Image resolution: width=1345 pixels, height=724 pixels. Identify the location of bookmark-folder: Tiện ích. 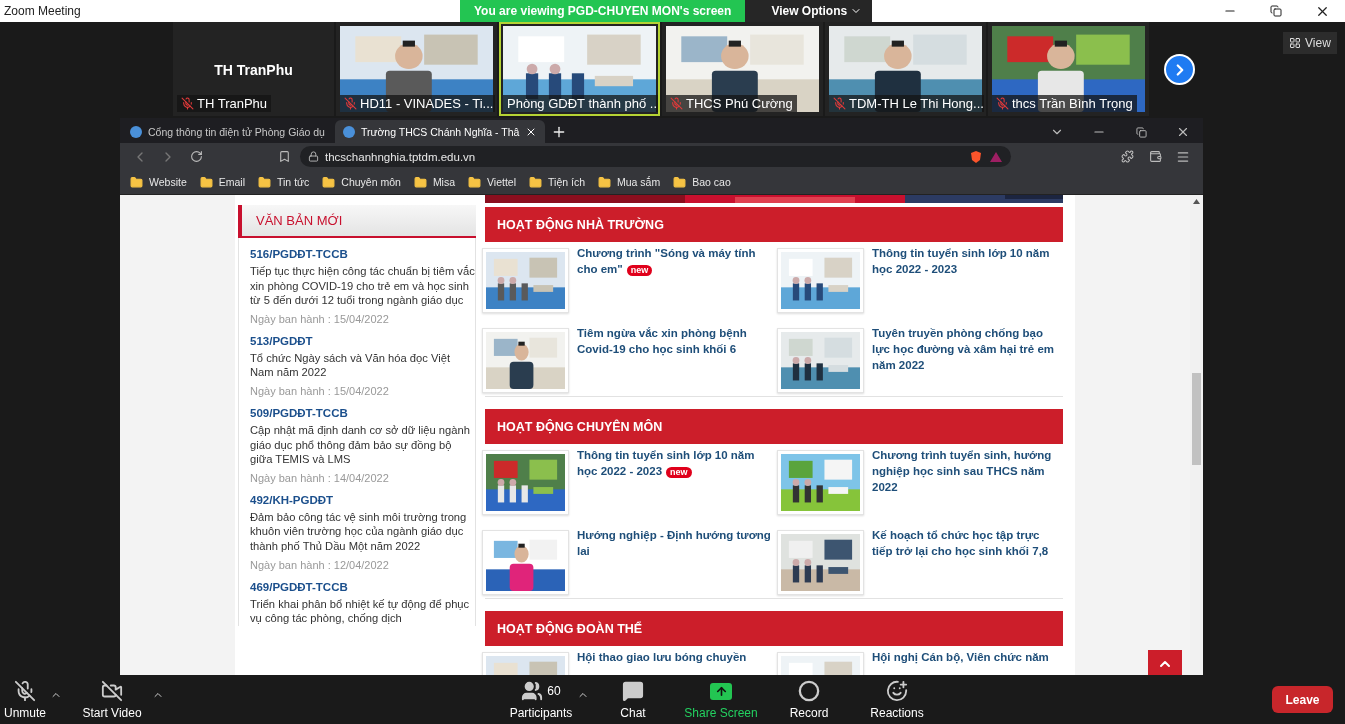
(557, 182).